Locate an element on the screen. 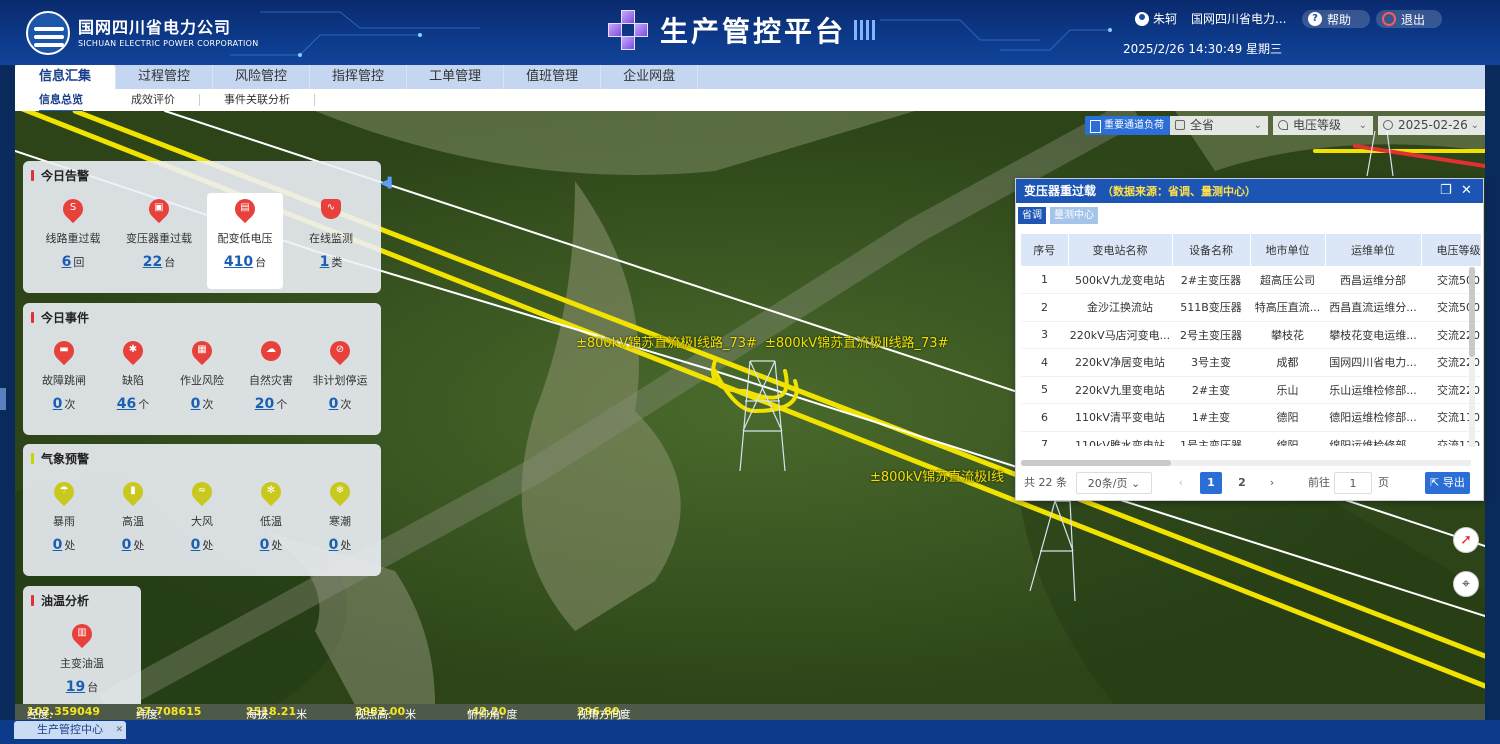  weather-item-wind: ≈ 大风 0处 is located at coordinates (202, 515).